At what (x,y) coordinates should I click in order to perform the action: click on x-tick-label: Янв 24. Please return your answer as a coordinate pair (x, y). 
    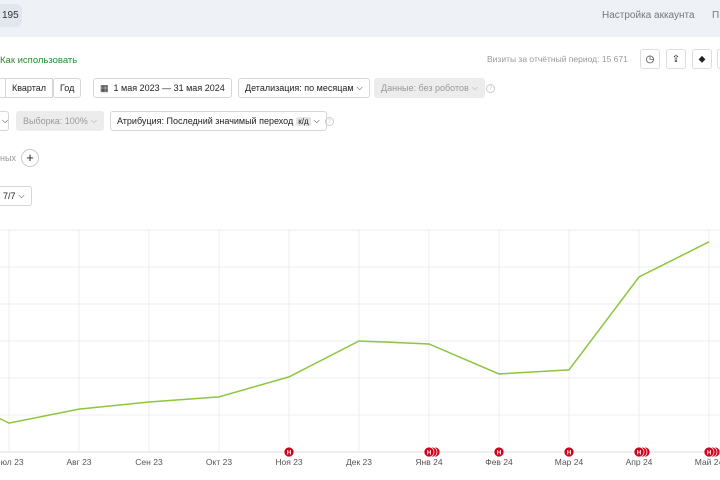
    Looking at the image, I should click on (428, 462).